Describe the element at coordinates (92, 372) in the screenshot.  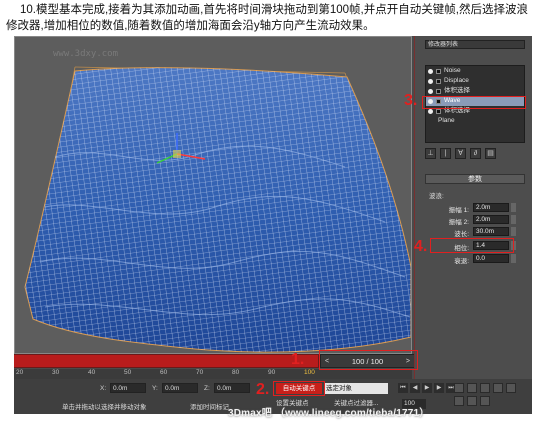
I see `ruler-tick: 40` at that location.